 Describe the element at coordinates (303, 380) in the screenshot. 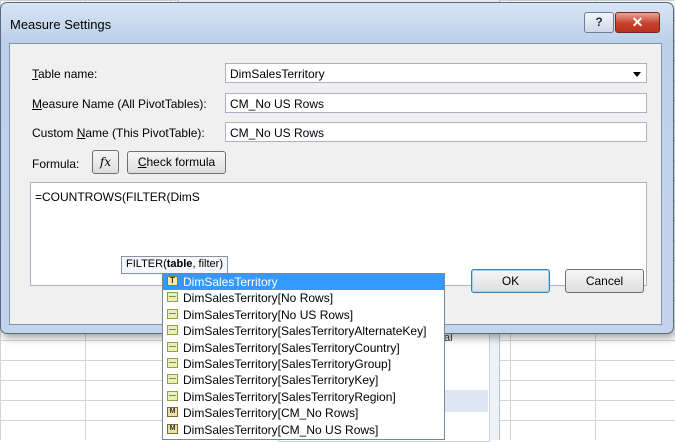

I see `autocomplete-item: DimSalesTerritory[SalesTerritoryKey]` at that location.